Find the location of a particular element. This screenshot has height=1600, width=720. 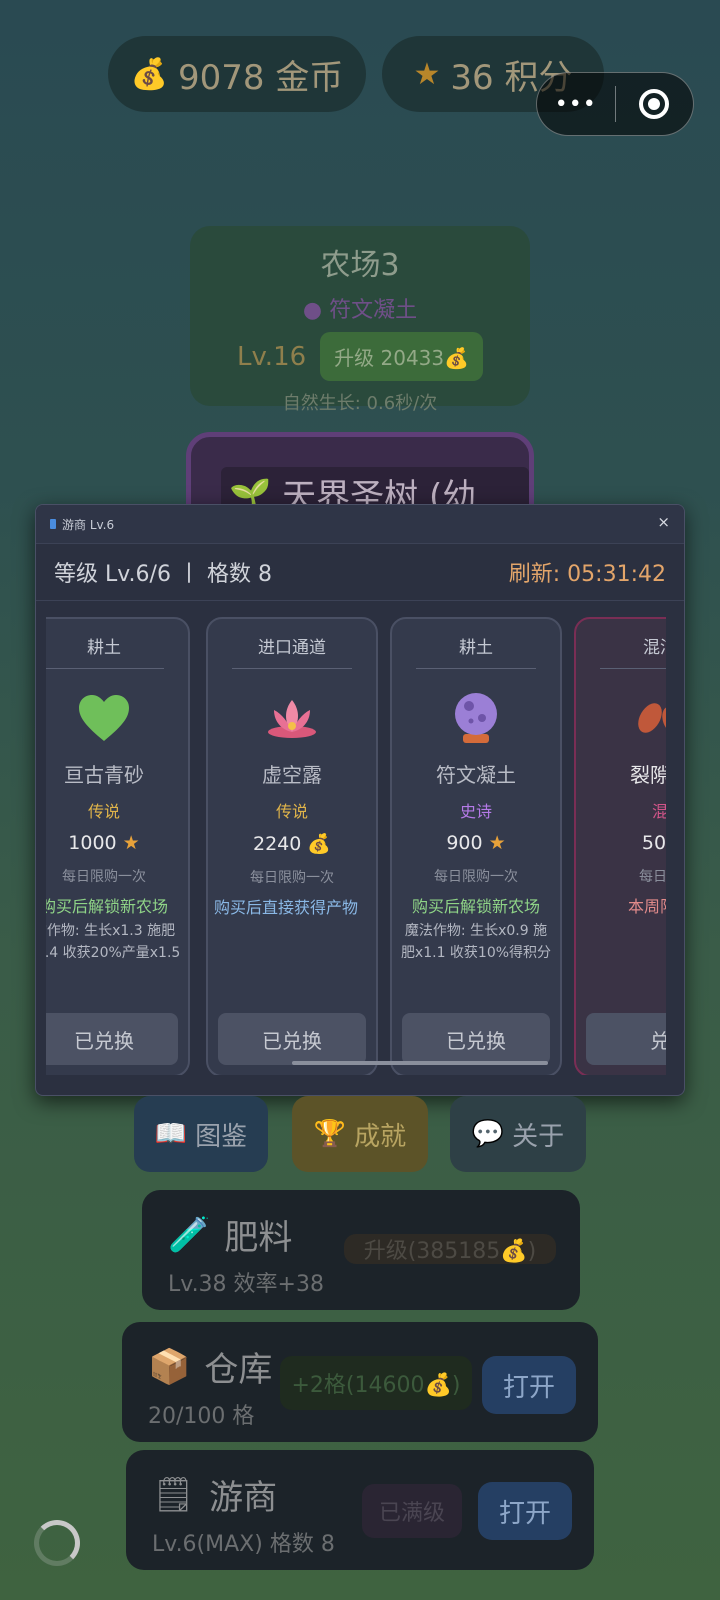

farm-soil: ● 符文凝土 is located at coordinates (360, 310).